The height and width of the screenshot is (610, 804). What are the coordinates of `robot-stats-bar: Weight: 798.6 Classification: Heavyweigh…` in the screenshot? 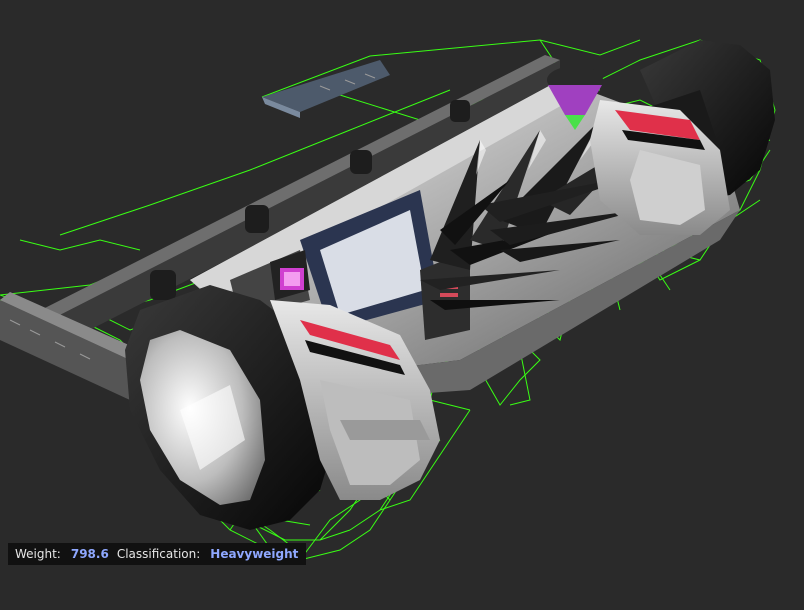 It's located at (157, 554).